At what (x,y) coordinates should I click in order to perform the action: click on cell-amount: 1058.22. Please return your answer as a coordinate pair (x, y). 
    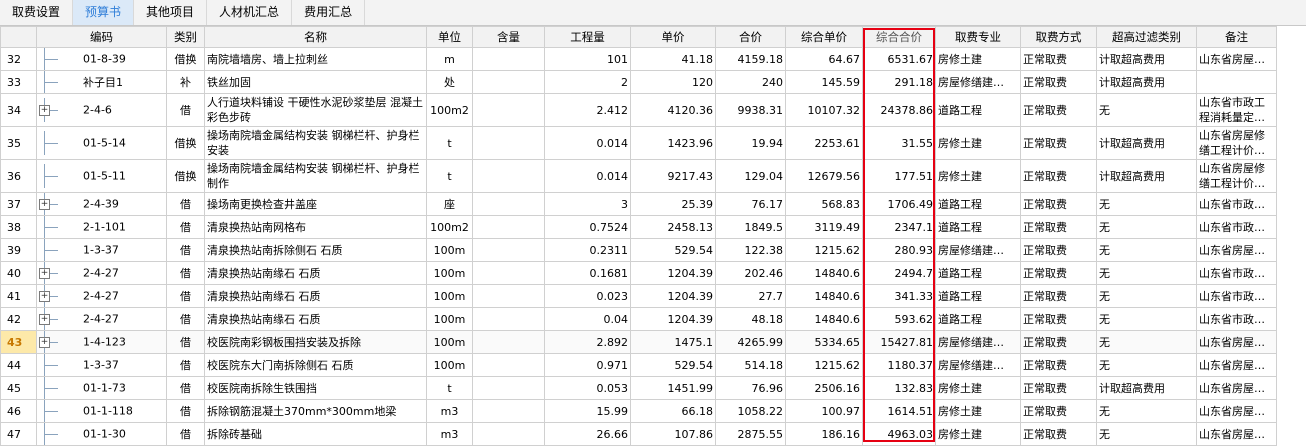
    Looking at the image, I should click on (750, 411).